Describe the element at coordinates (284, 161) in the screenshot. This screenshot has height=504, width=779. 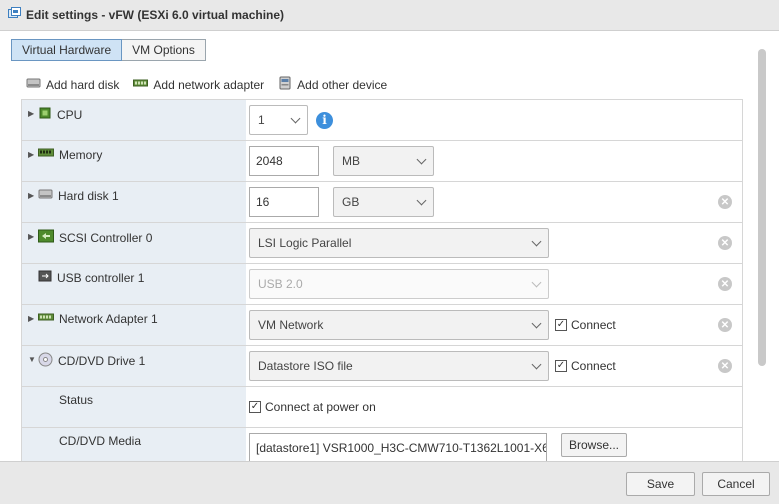
I see `memory-size-input: 2048` at that location.